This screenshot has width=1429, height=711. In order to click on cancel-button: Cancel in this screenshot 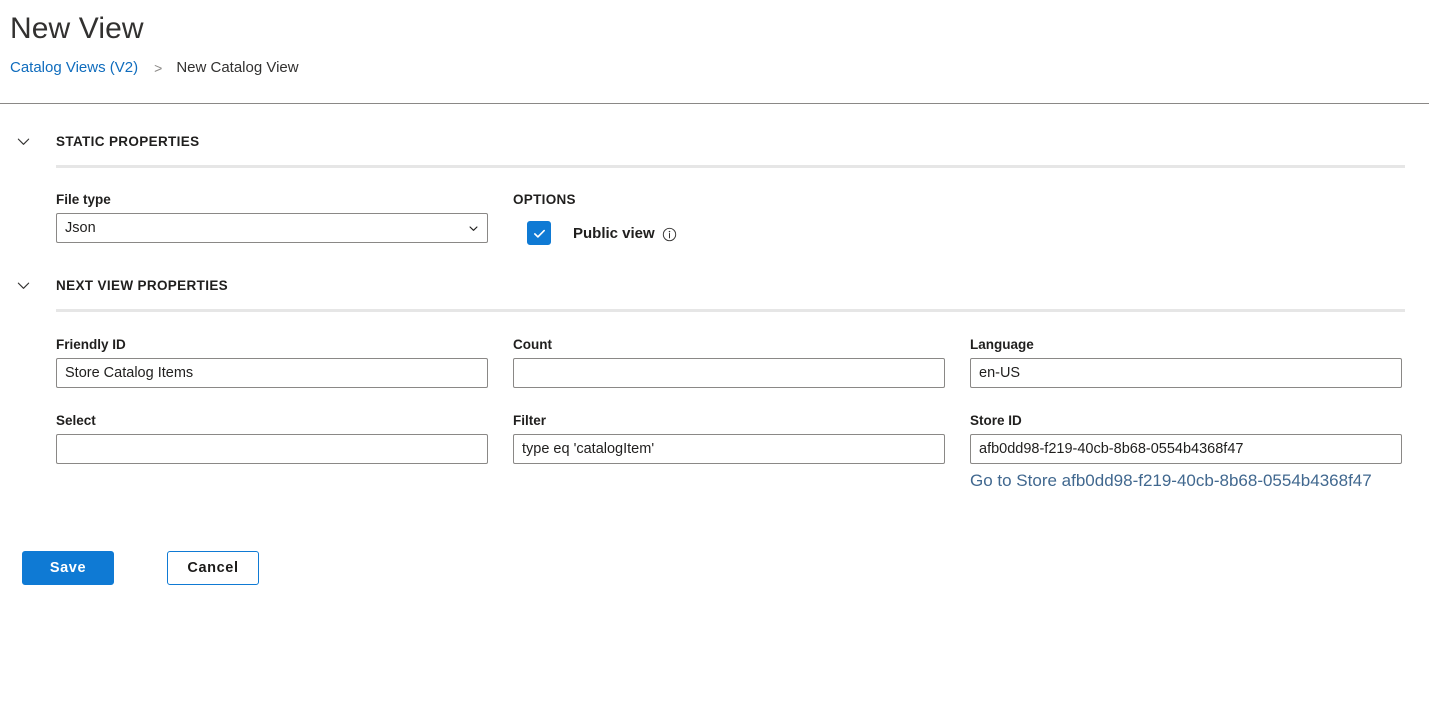, I will do `click(213, 568)`.